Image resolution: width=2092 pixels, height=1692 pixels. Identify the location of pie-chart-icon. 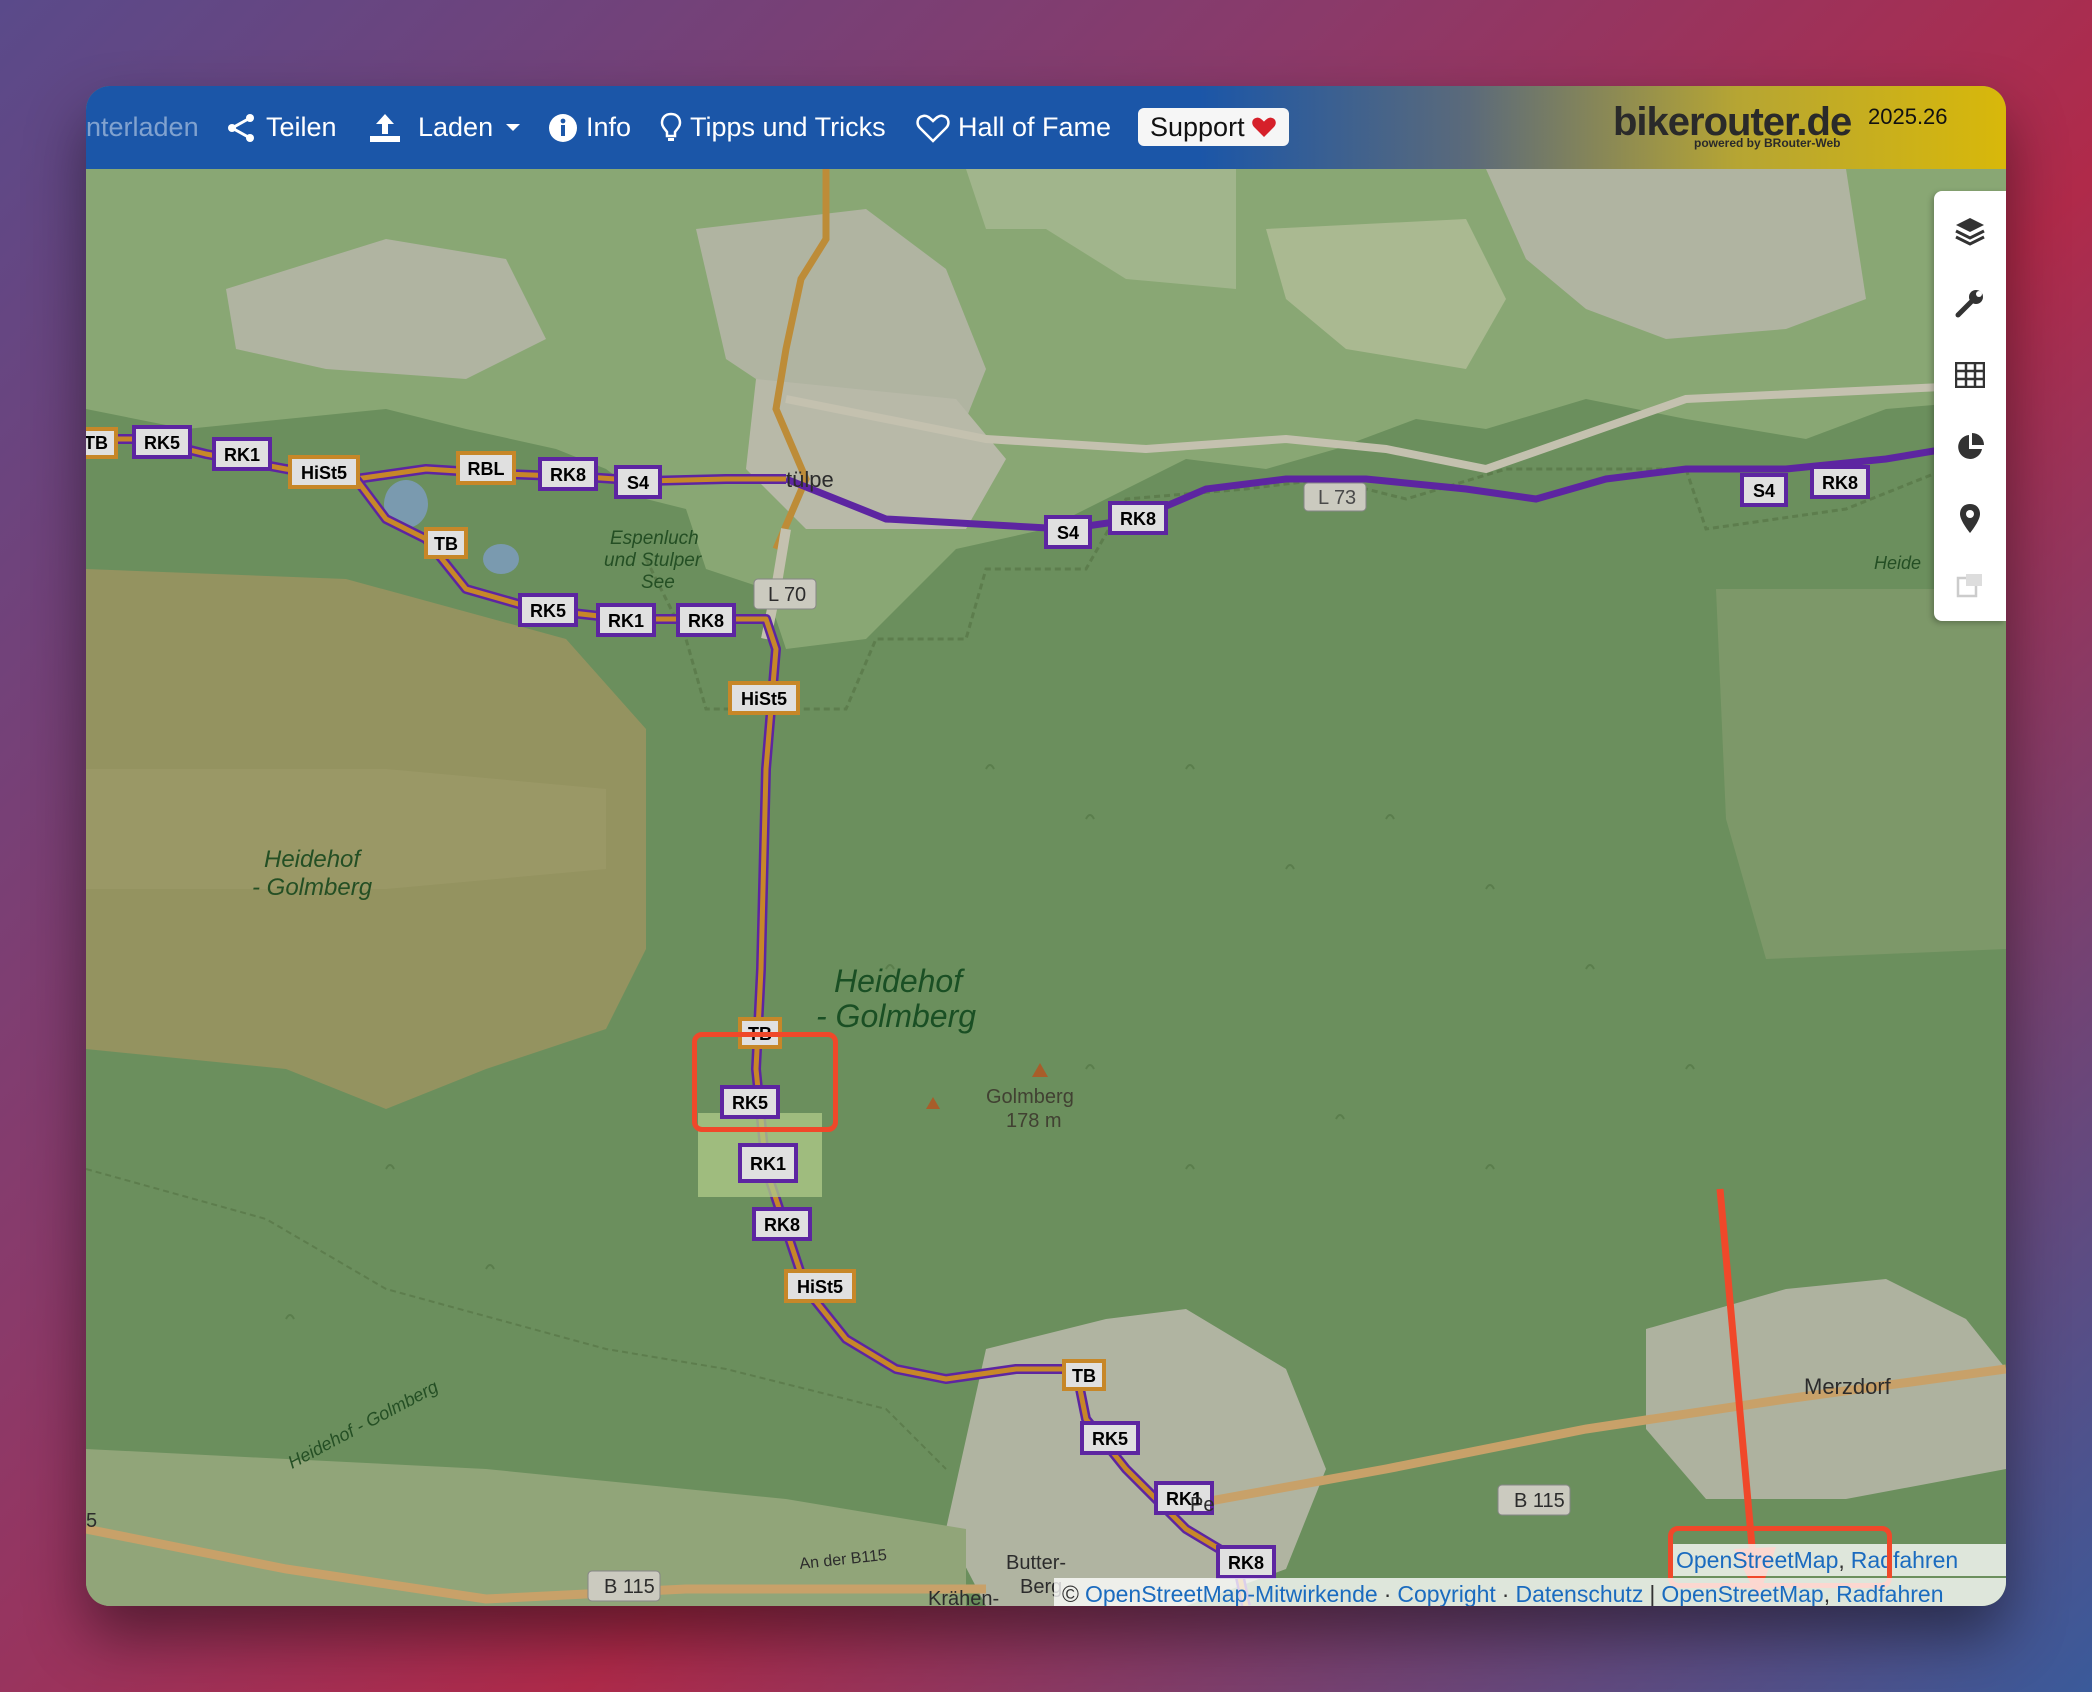
(1971, 446).